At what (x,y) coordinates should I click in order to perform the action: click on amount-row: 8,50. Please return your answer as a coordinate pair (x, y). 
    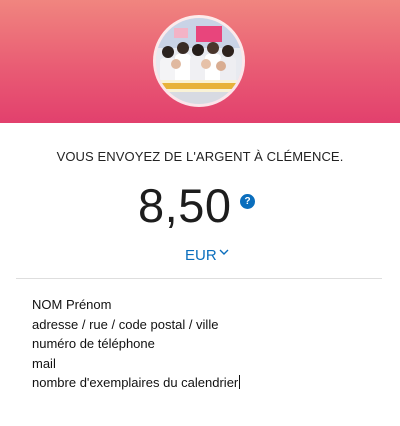
    Looking at the image, I should click on (200, 207).